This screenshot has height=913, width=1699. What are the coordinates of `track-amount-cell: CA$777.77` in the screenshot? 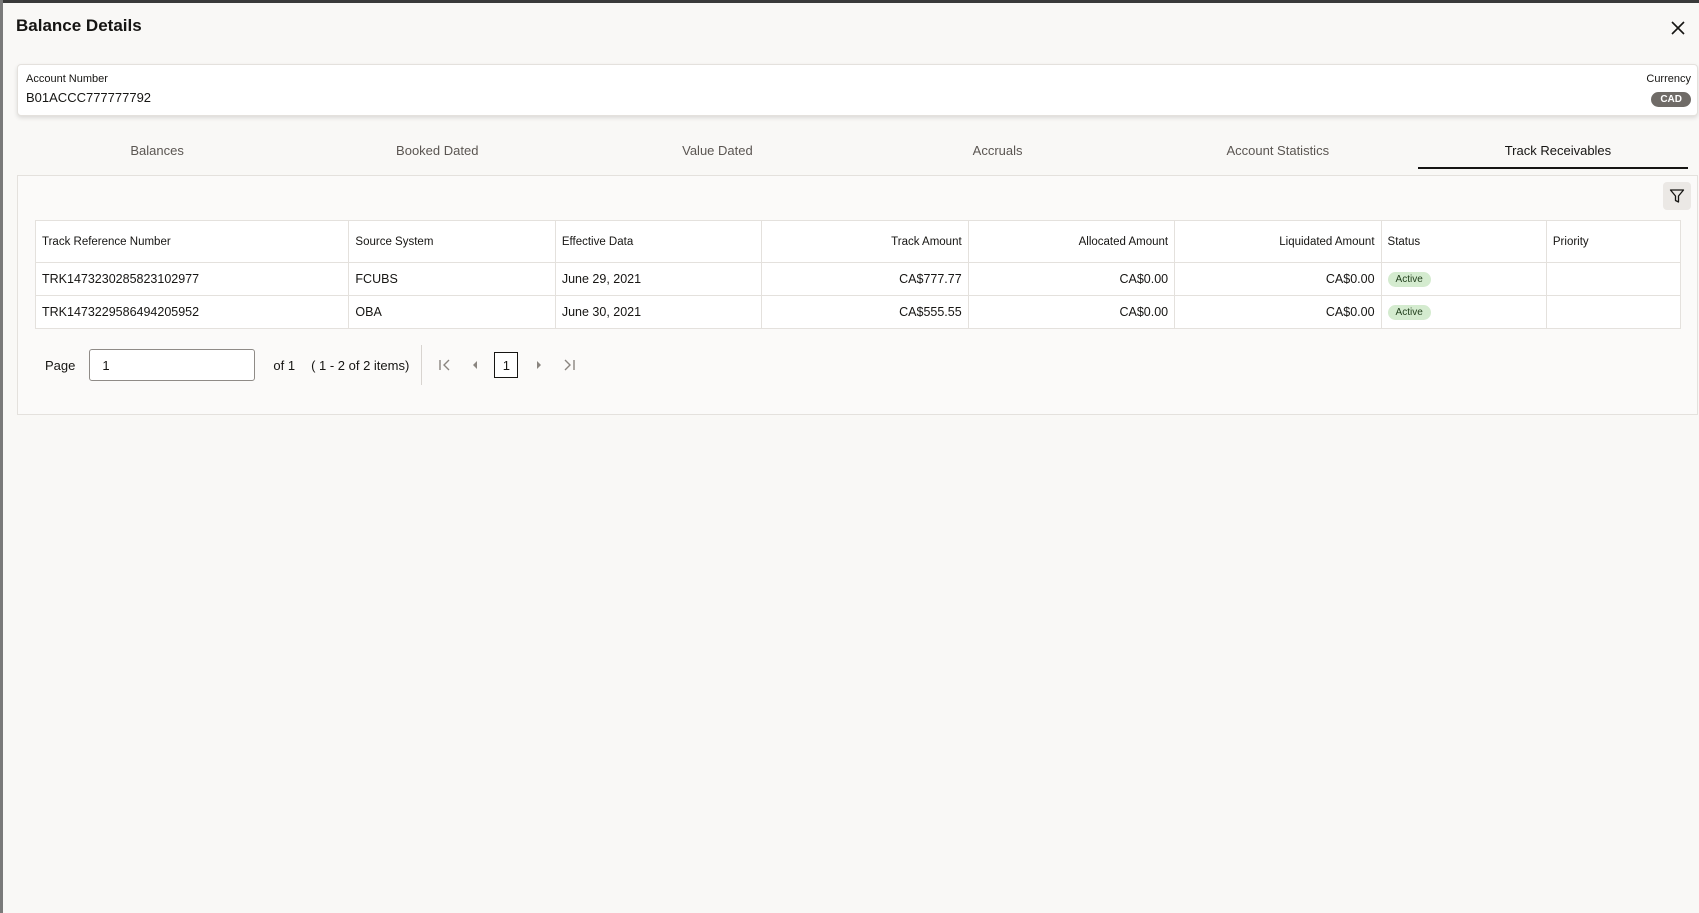 It's located at (865, 279).